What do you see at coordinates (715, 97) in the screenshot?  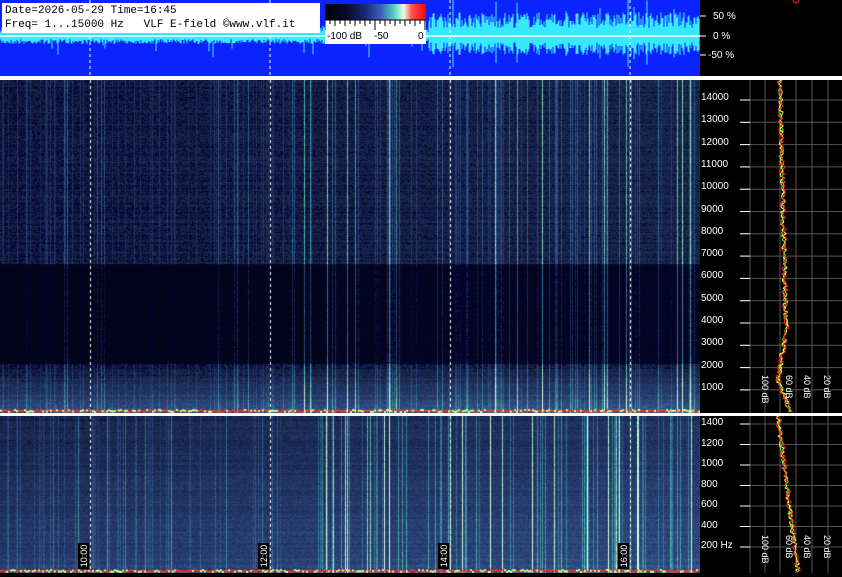 I see `frequency-label: 14000` at bounding box center [715, 97].